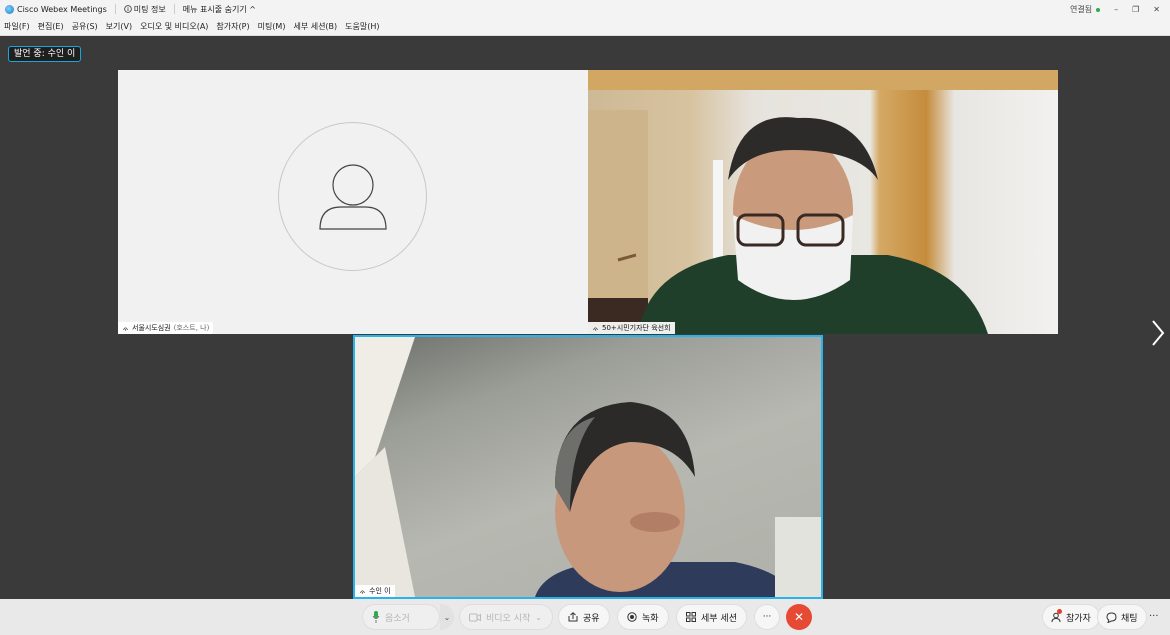 The height and width of the screenshot is (635, 1170). I want to click on menu-breakout: 세부 세션(B), so click(315, 26).